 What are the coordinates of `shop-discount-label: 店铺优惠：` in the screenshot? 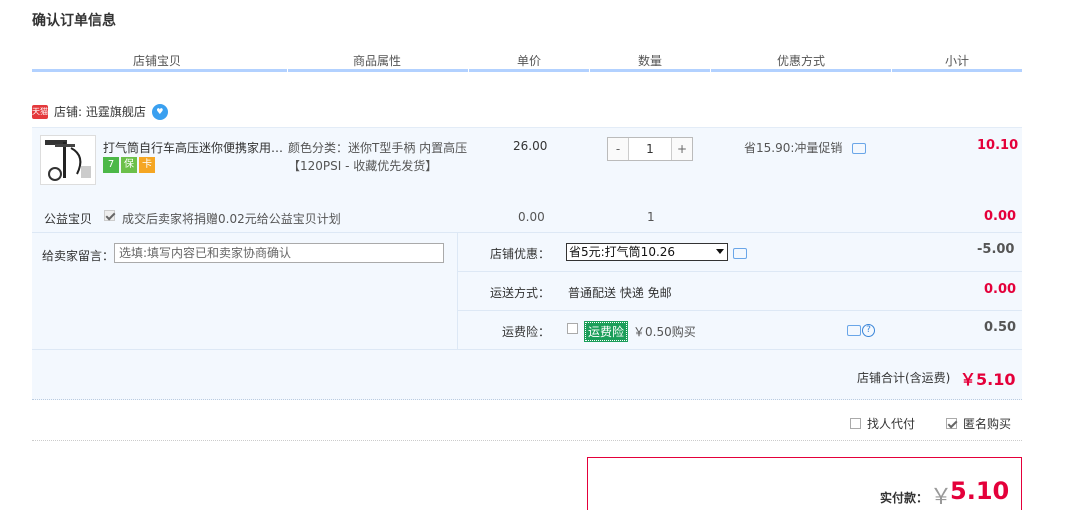 It's located at (519, 254).